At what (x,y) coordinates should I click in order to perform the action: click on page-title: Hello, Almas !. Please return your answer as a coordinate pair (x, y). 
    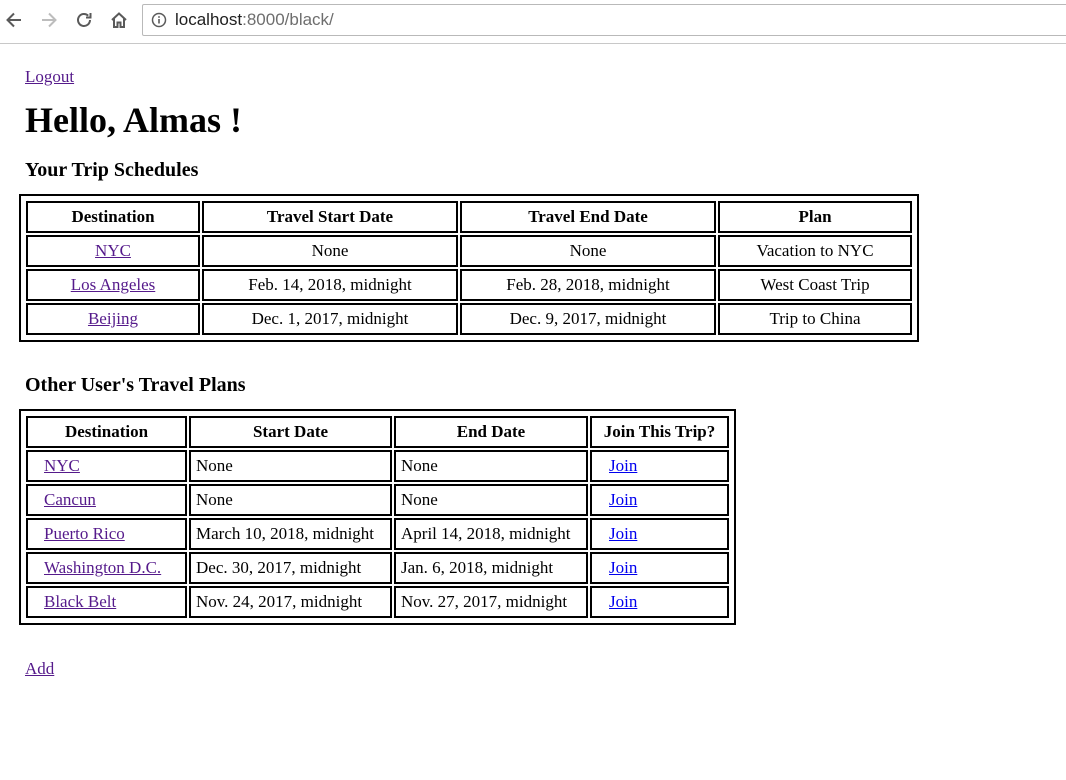
    Looking at the image, I should click on (133, 120).